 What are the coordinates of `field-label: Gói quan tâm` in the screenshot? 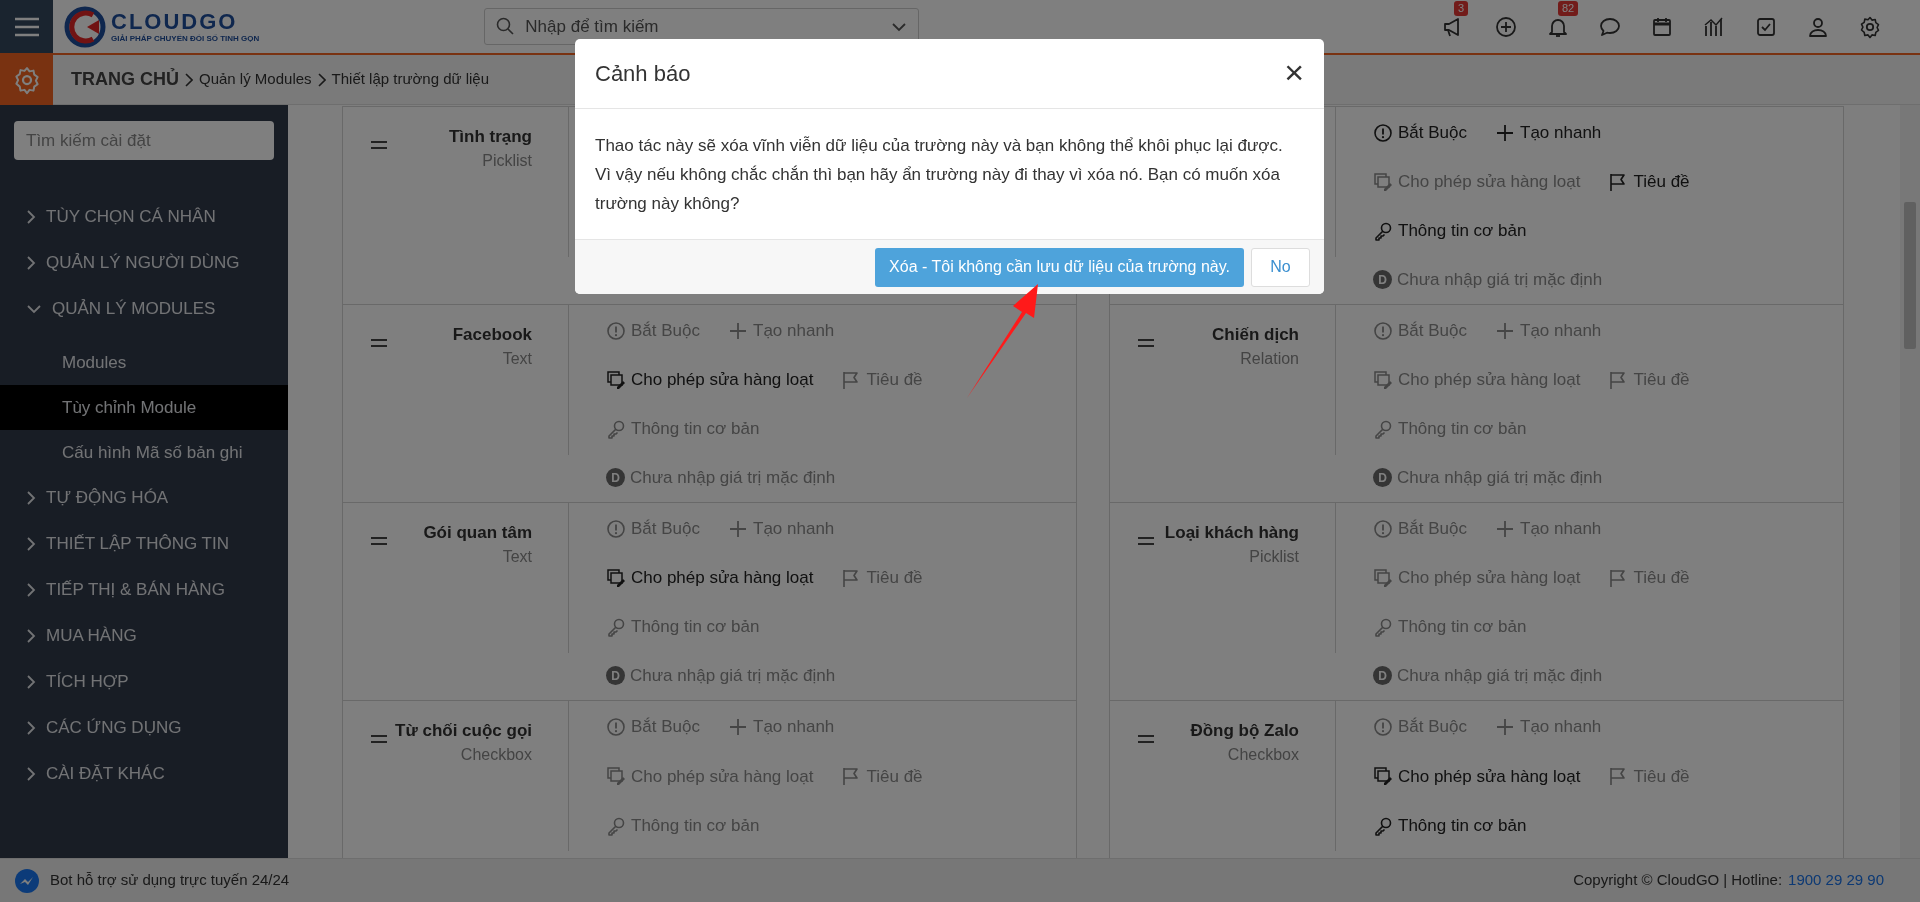 It's located at (477, 533).